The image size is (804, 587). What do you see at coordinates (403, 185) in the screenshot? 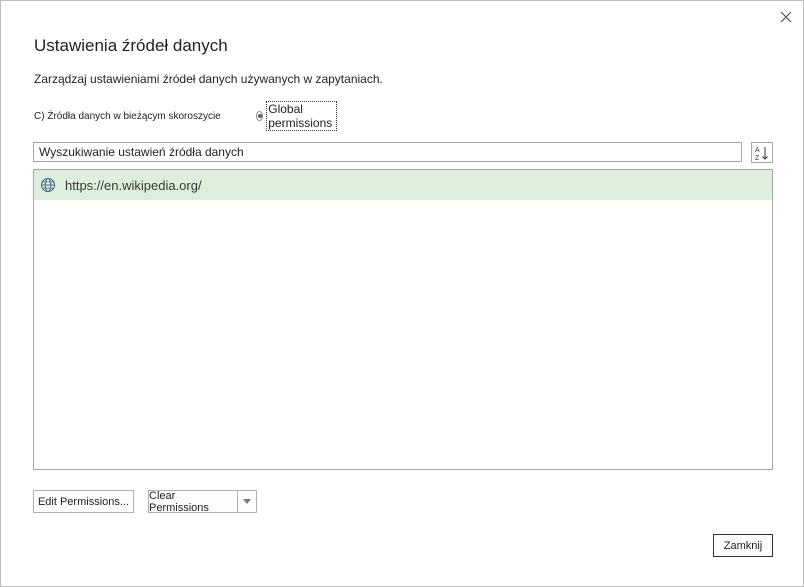
I see `list-item: https://en.wikipedia.org/` at bounding box center [403, 185].